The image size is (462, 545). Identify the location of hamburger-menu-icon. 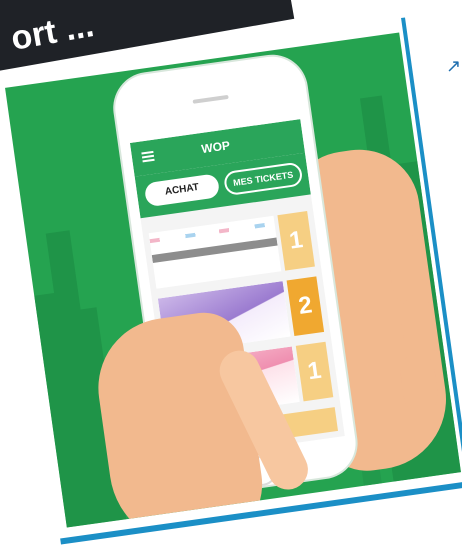
(148, 156).